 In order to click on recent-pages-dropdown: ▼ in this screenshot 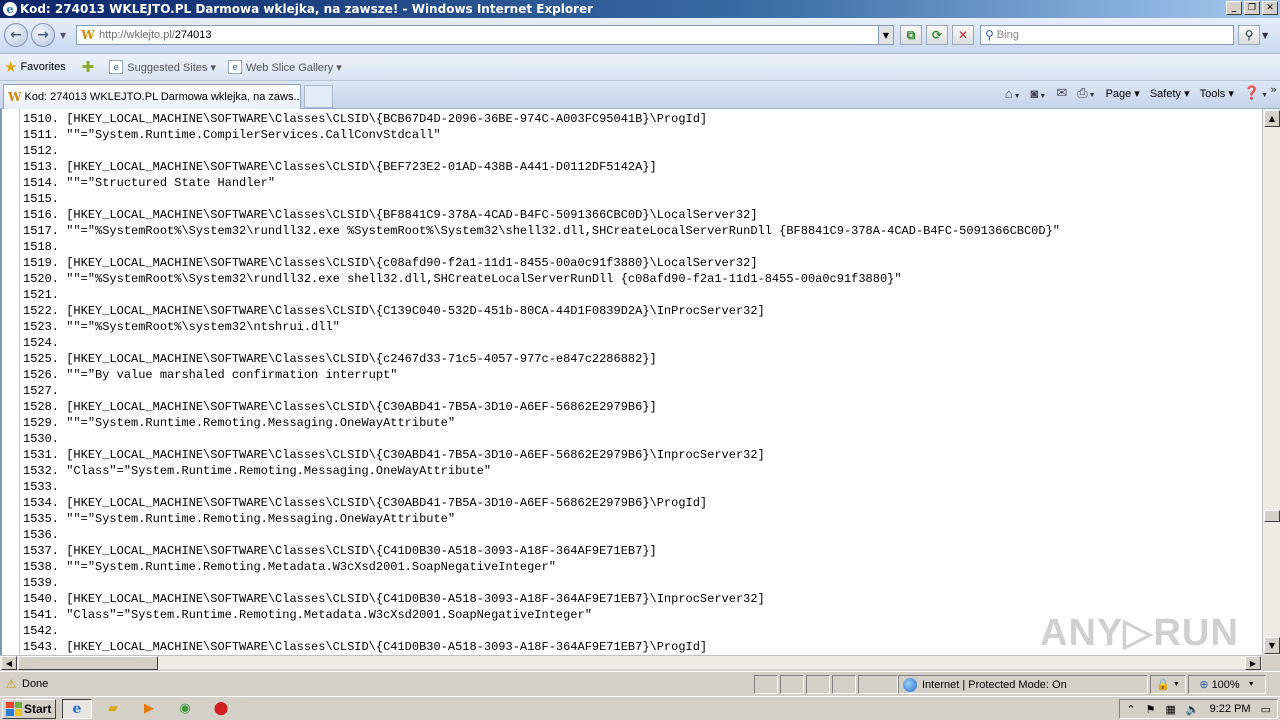, I will do `click(63, 35)`.